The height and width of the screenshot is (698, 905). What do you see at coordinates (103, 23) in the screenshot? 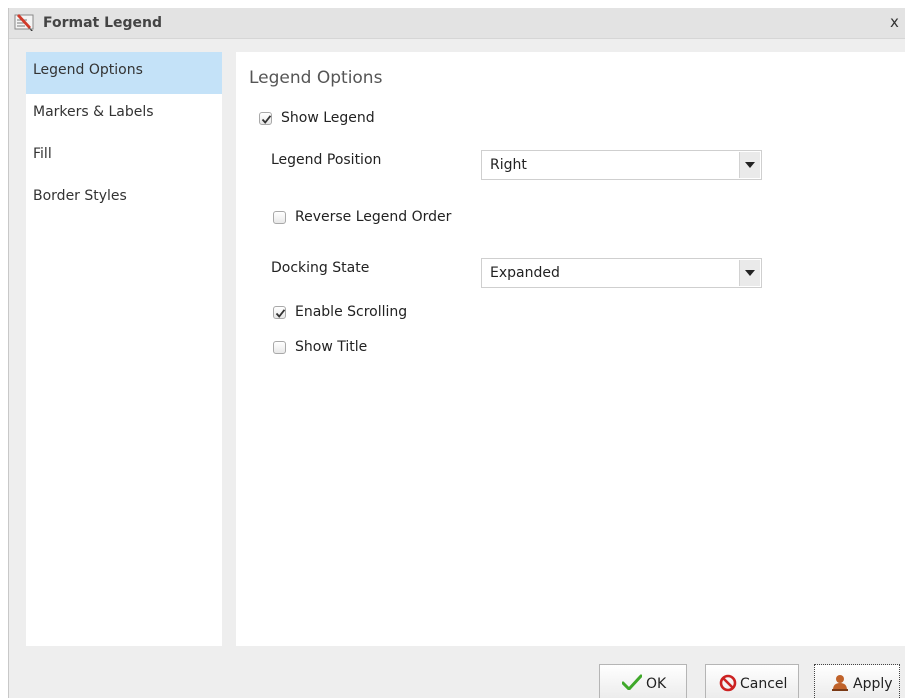
I see `dialog-title: Format Legend` at bounding box center [103, 23].